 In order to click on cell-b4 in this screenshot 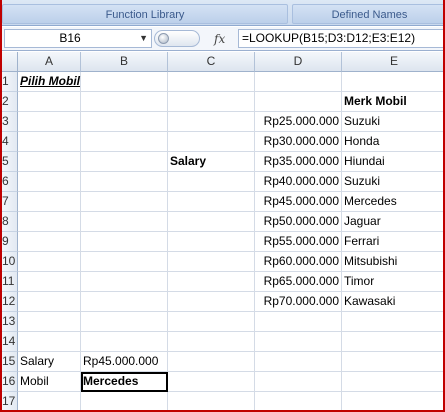, I will do `click(124, 142)`.